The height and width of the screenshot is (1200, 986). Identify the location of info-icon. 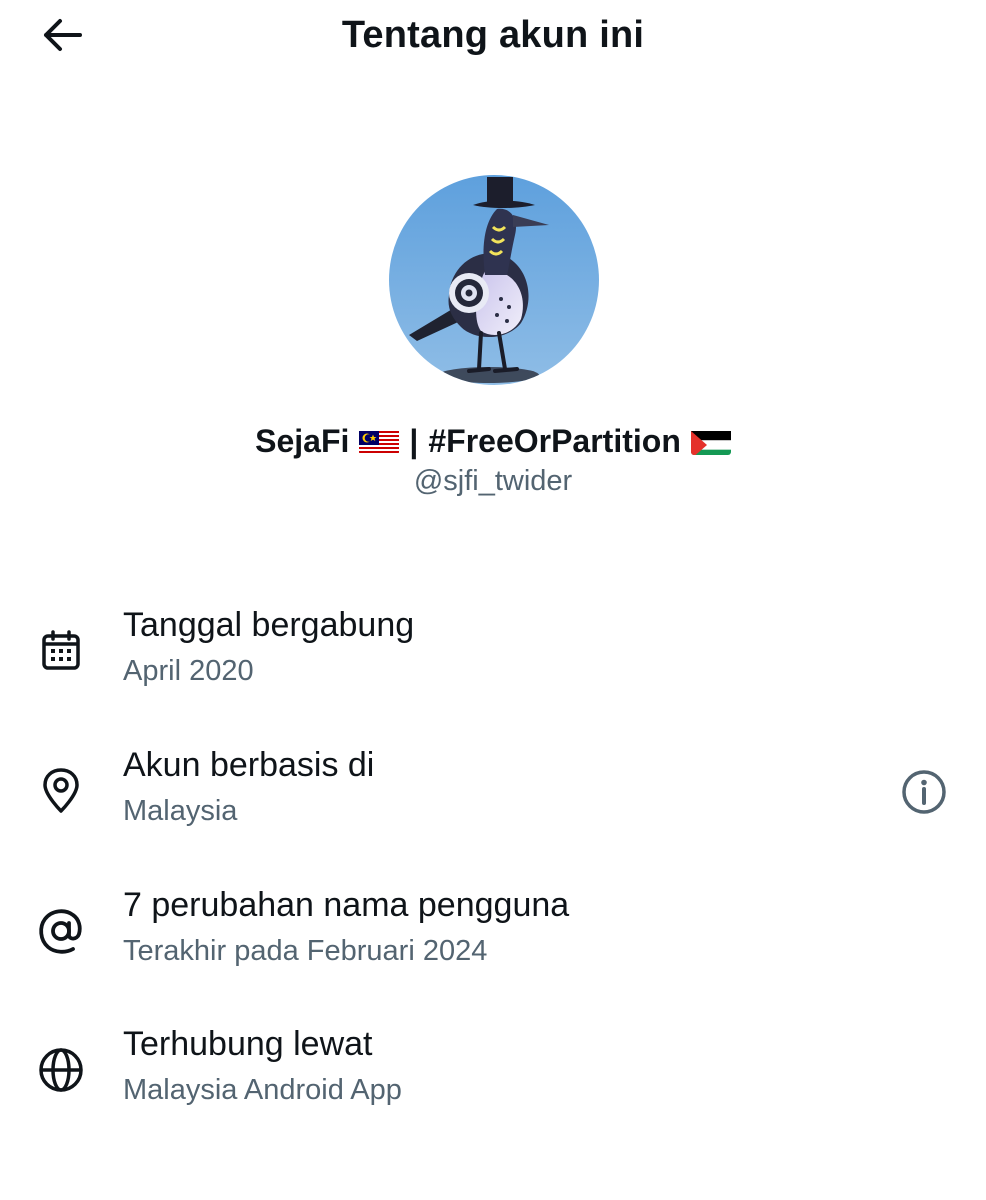
(924, 792).